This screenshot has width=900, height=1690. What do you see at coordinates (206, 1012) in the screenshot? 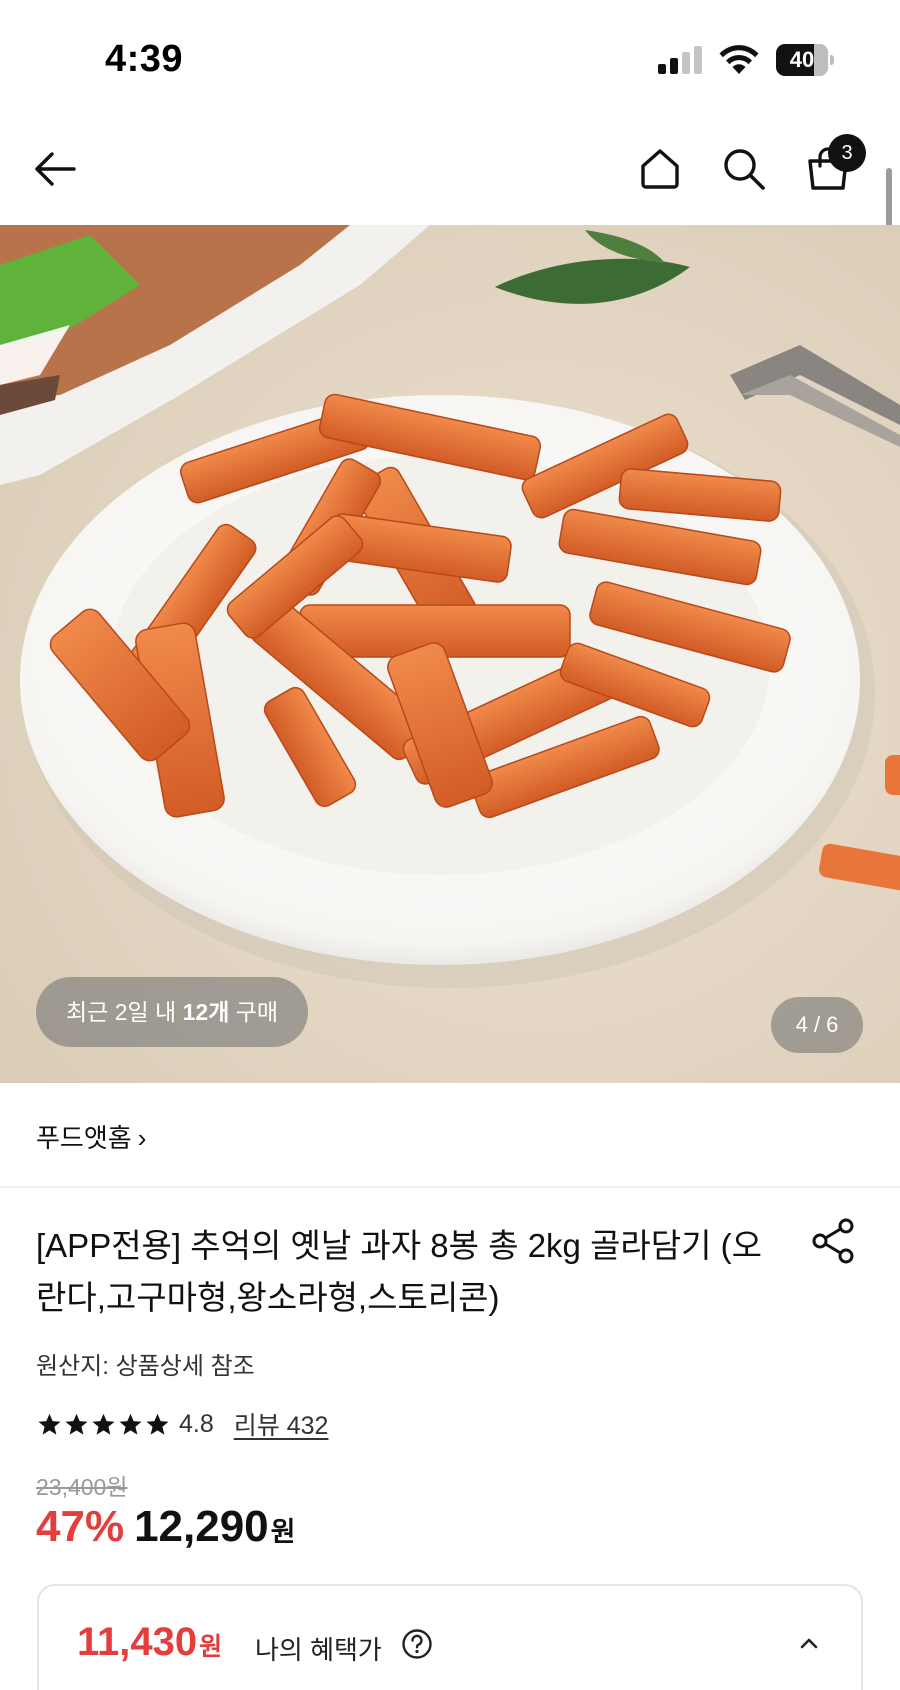
I see `recent-purchase-count: 12개` at bounding box center [206, 1012].